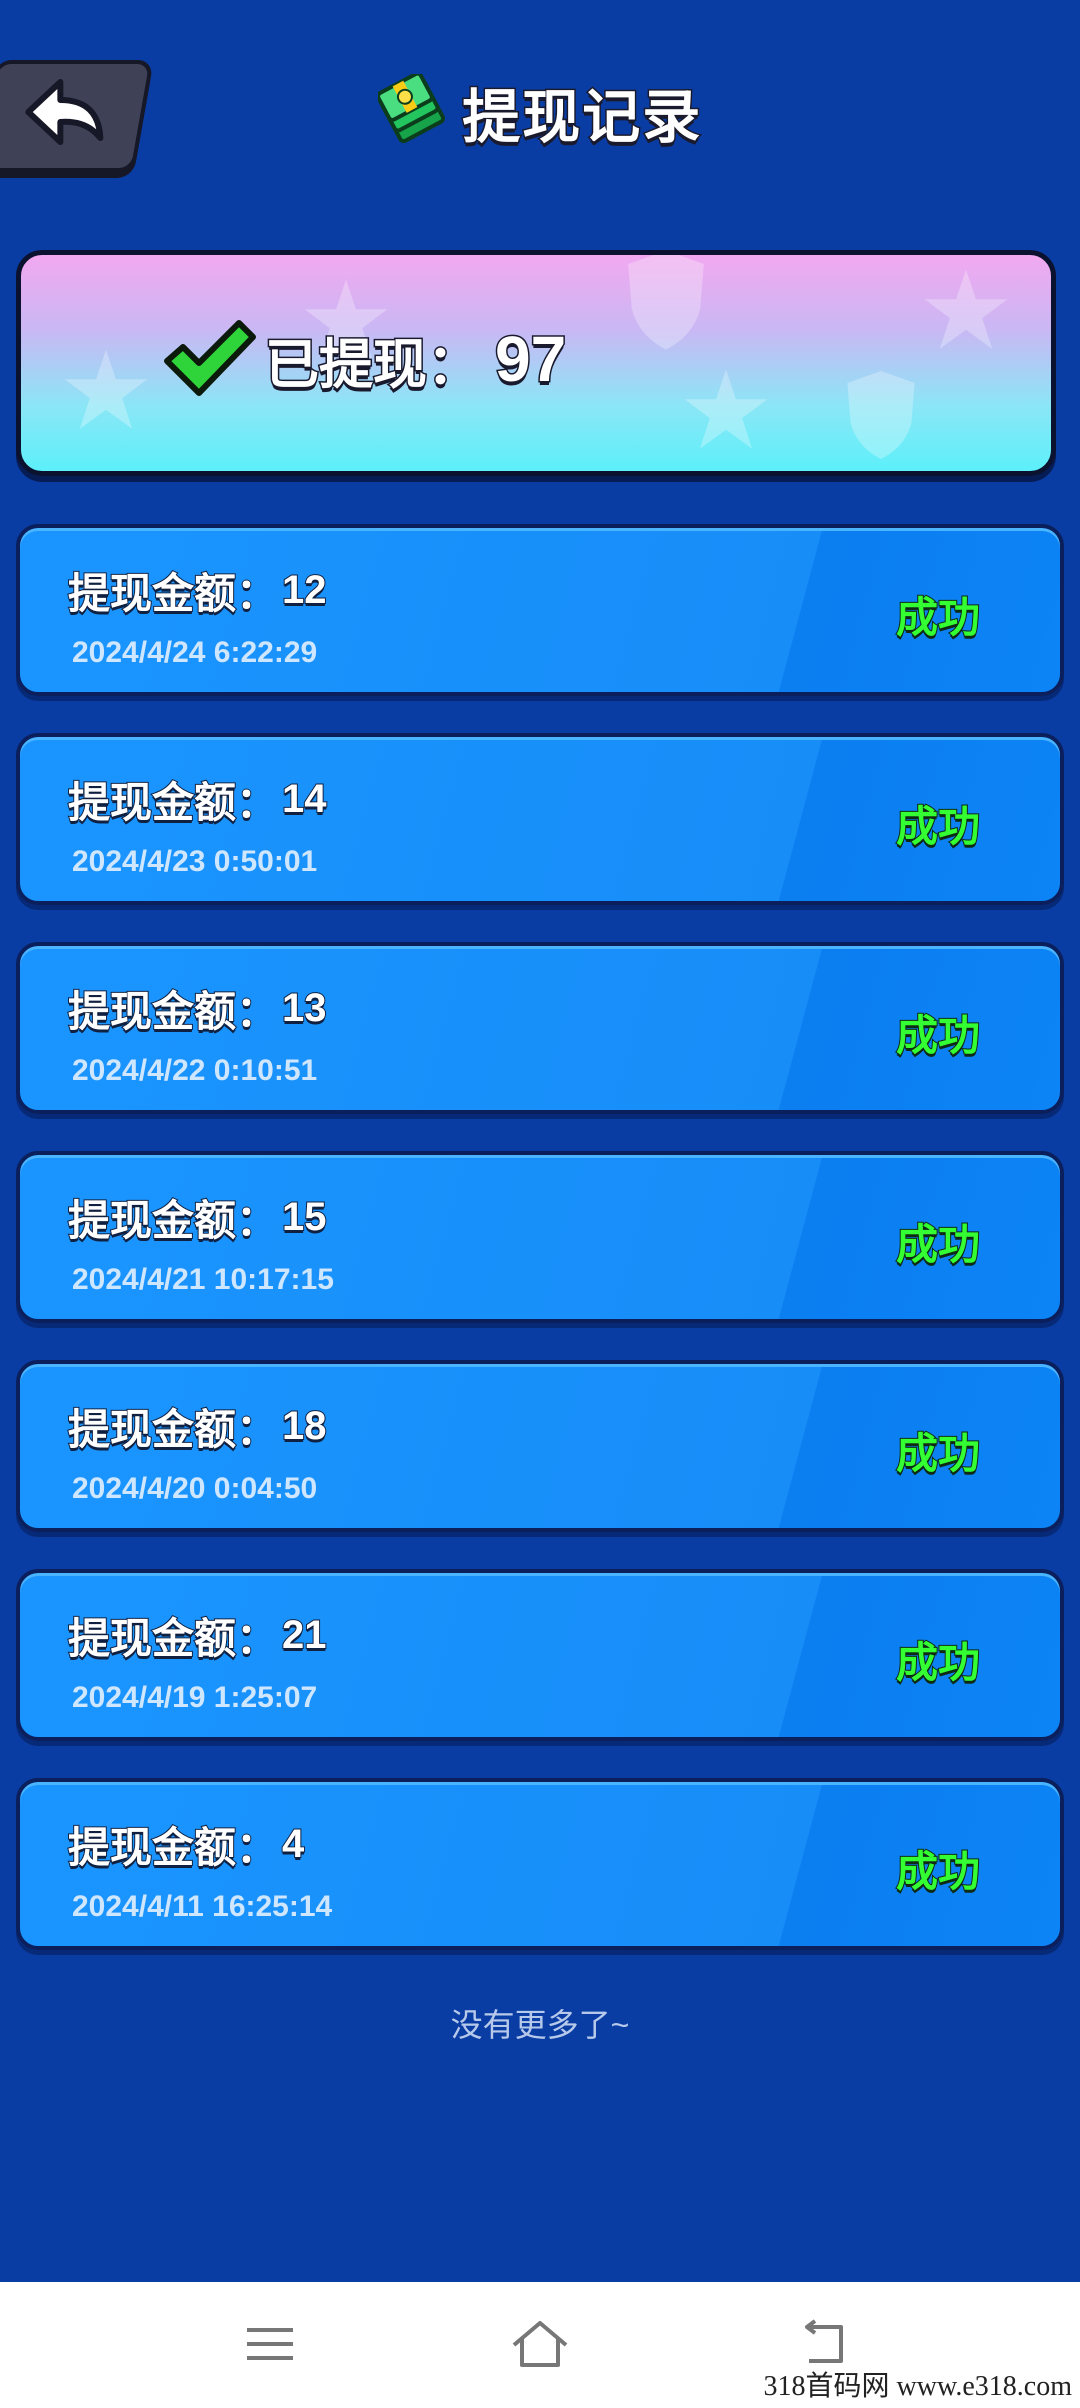 This screenshot has height=2408, width=1080. Describe the element at coordinates (582, 118) in the screenshot. I see `page-title: 提现记录` at that location.